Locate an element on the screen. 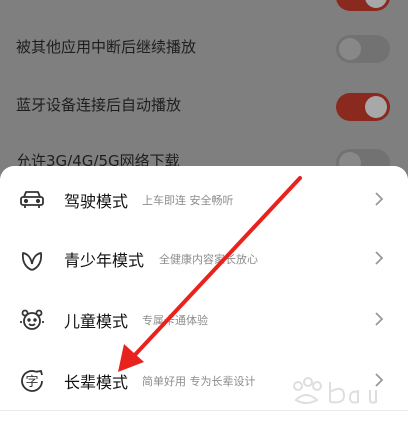 Image resolution: width=408 pixels, height=425 pixels. settings-row-bluetooth-autoplay: 蓝牙设备连接后自动播放 is located at coordinates (204, 106).